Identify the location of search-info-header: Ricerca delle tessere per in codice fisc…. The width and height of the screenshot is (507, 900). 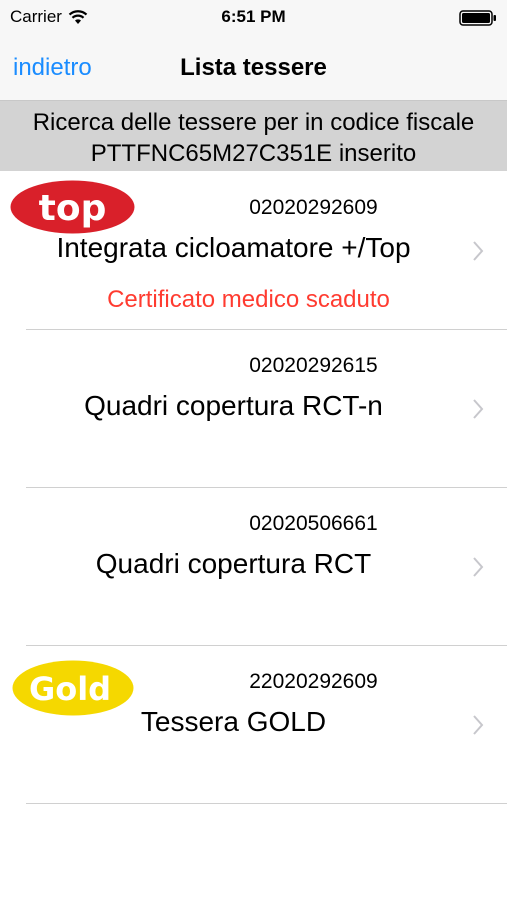
(253, 136).